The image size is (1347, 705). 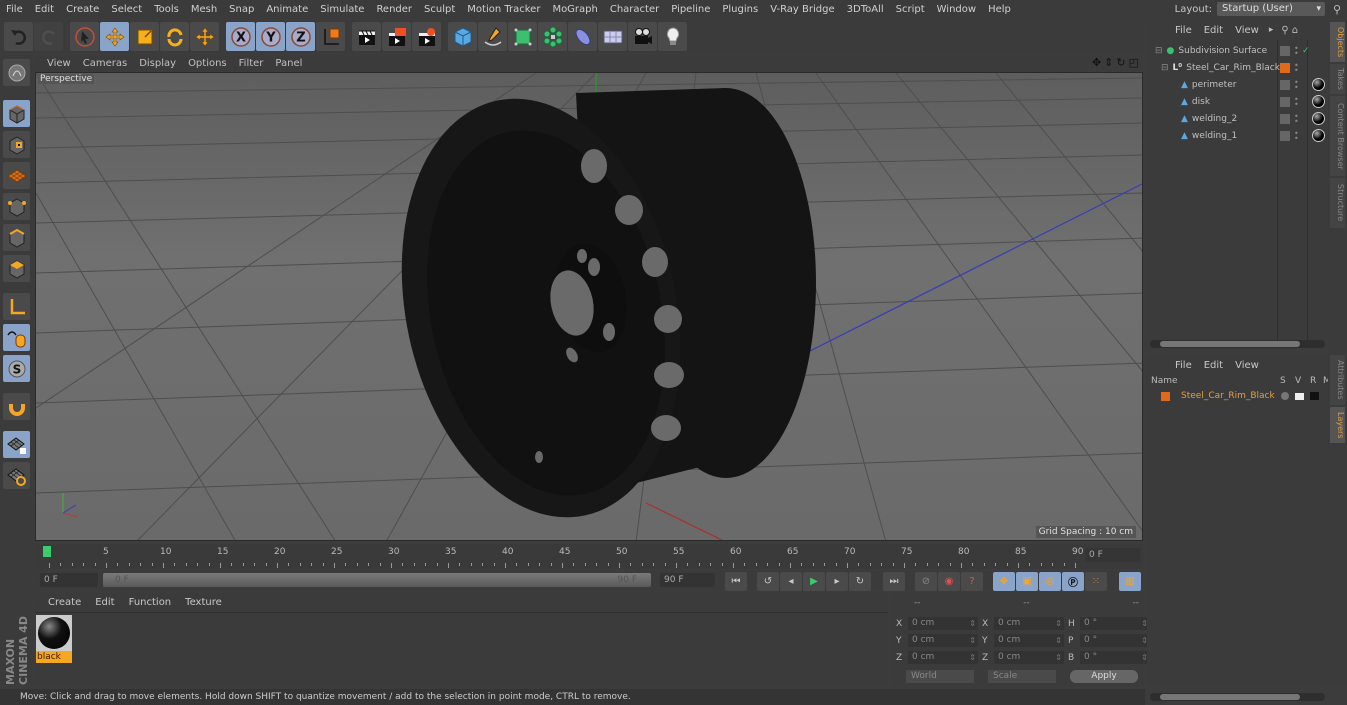 I want to click on move-icon, so click(x=114, y=36).